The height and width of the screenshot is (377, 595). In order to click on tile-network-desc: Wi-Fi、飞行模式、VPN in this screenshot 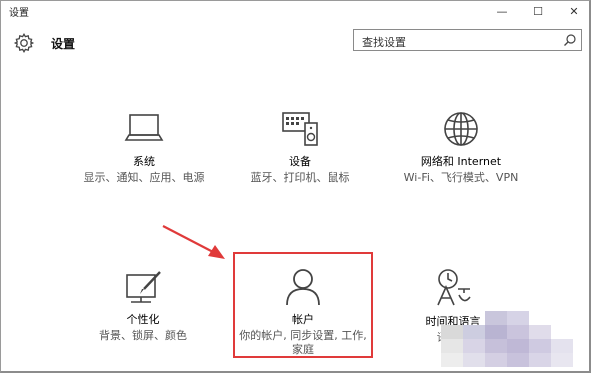, I will do `click(461, 177)`.